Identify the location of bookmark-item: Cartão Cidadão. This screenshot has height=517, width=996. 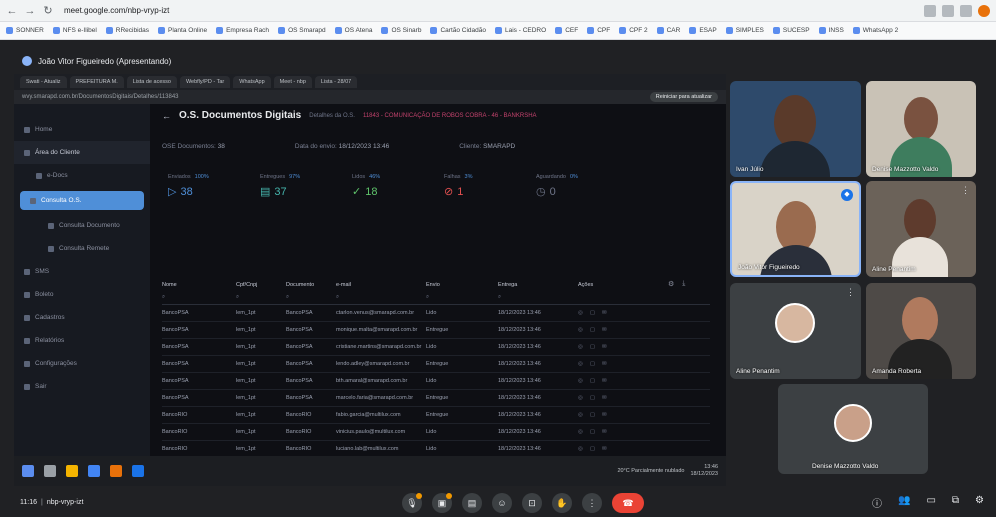
(458, 30).